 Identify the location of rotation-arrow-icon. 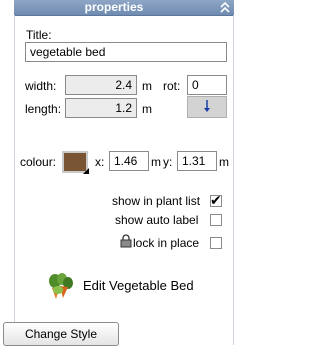
(207, 106).